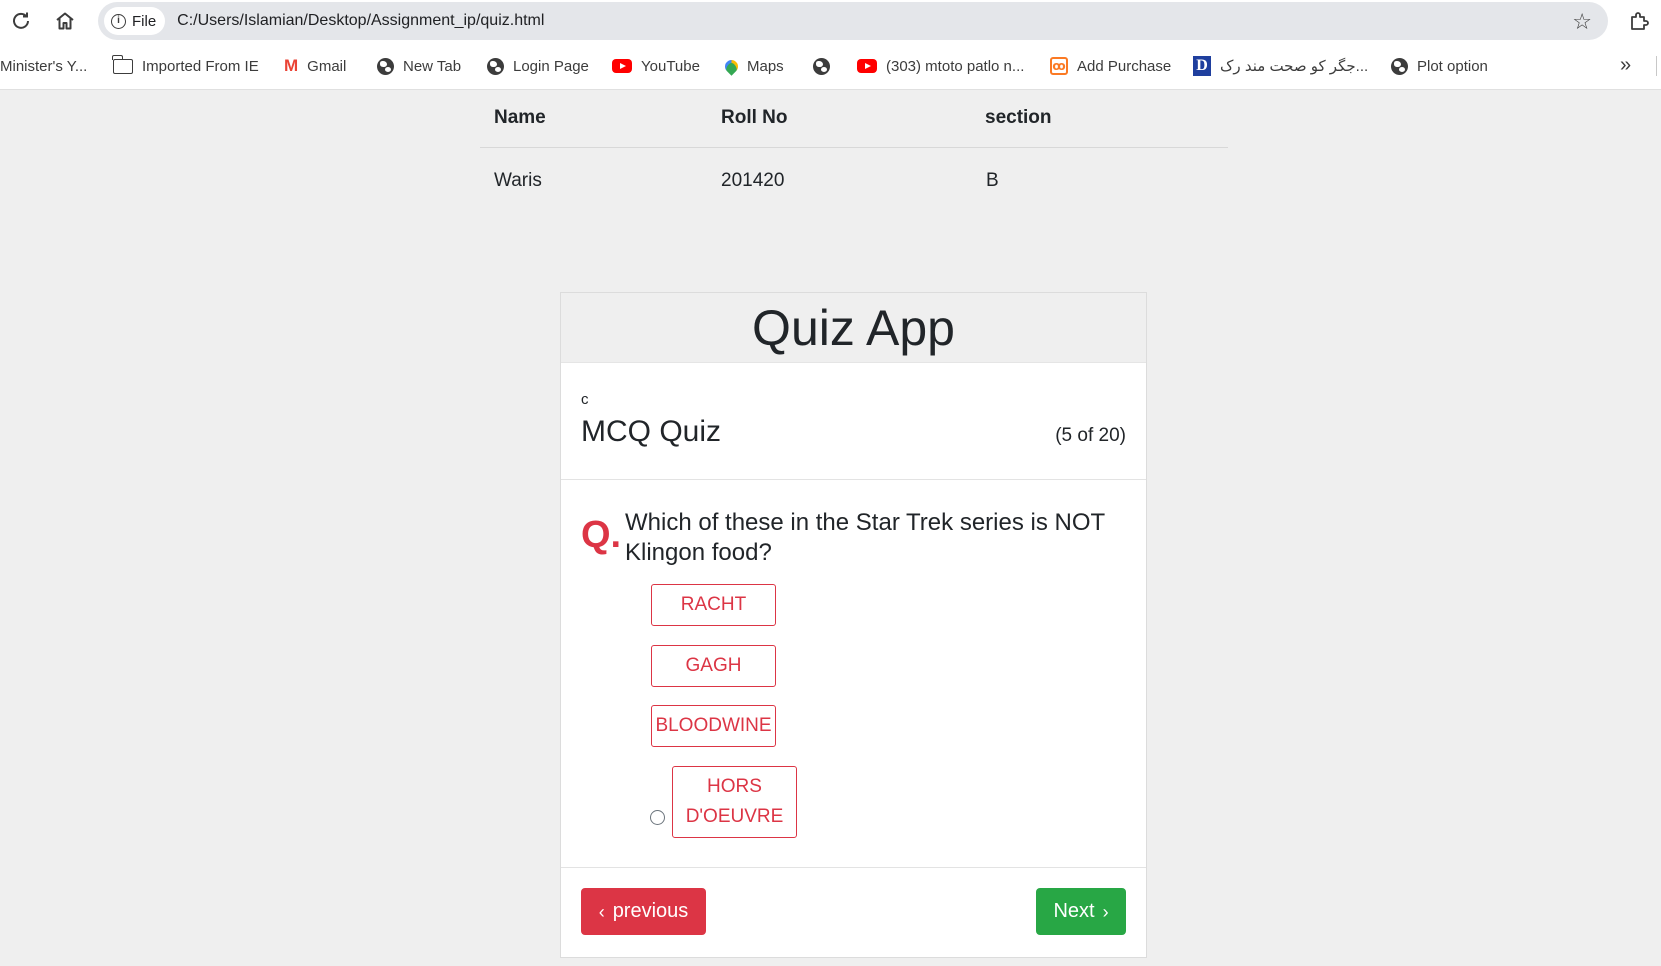  I want to click on bookmark-gmail: M Gmail, so click(315, 66).